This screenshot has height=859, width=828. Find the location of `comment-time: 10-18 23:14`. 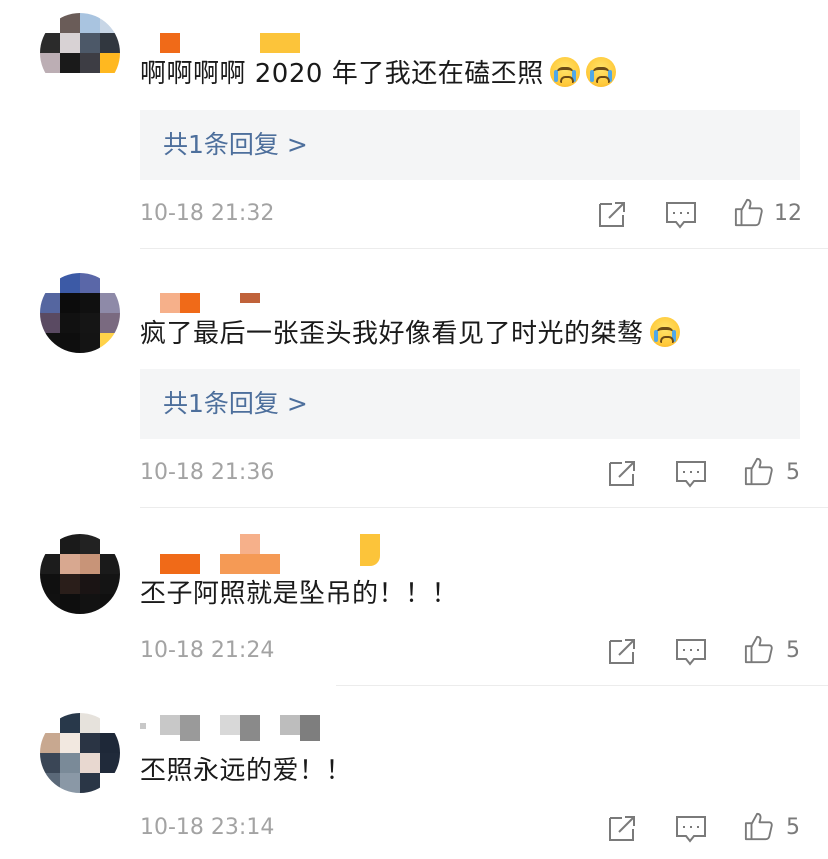

comment-time: 10-18 23:14 is located at coordinates (207, 827).